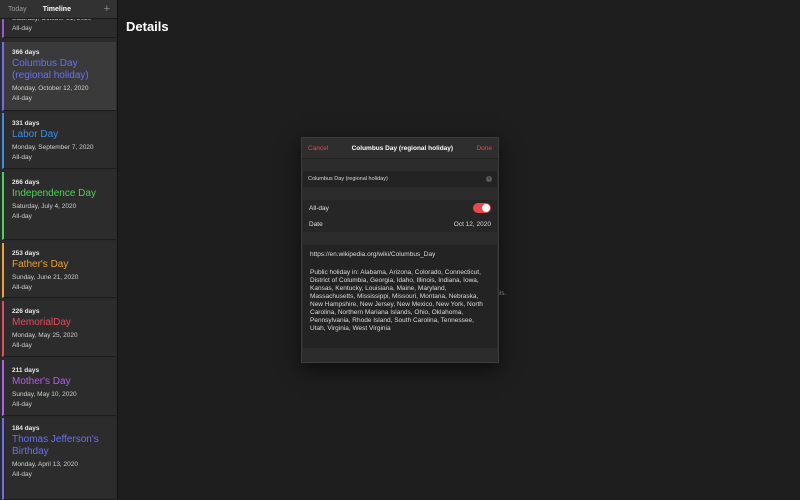 This screenshot has width=800, height=500. Describe the element at coordinates (41, 322) in the screenshot. I see `event-title: MemorialDay` at that location.